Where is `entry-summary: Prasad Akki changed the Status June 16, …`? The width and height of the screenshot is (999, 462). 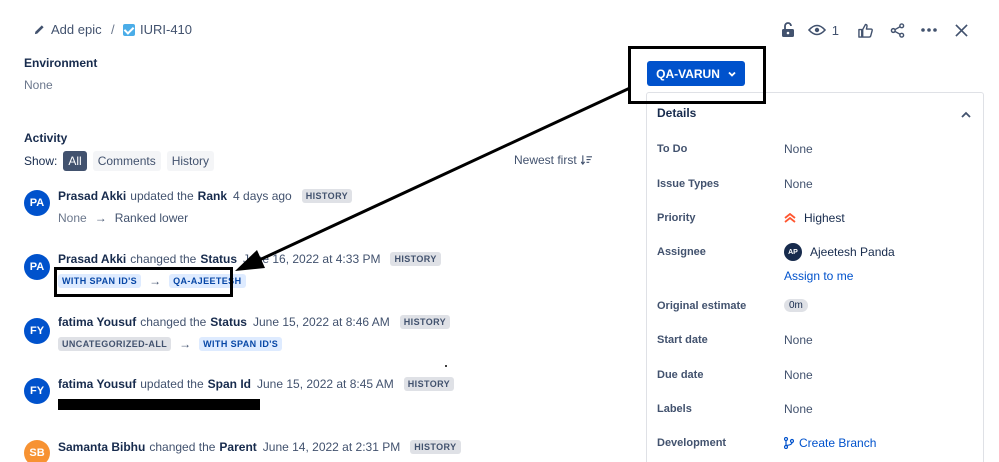
entry-summary: Prasad Akki changed the Status June 16, … is located at coordinates (249, 259).